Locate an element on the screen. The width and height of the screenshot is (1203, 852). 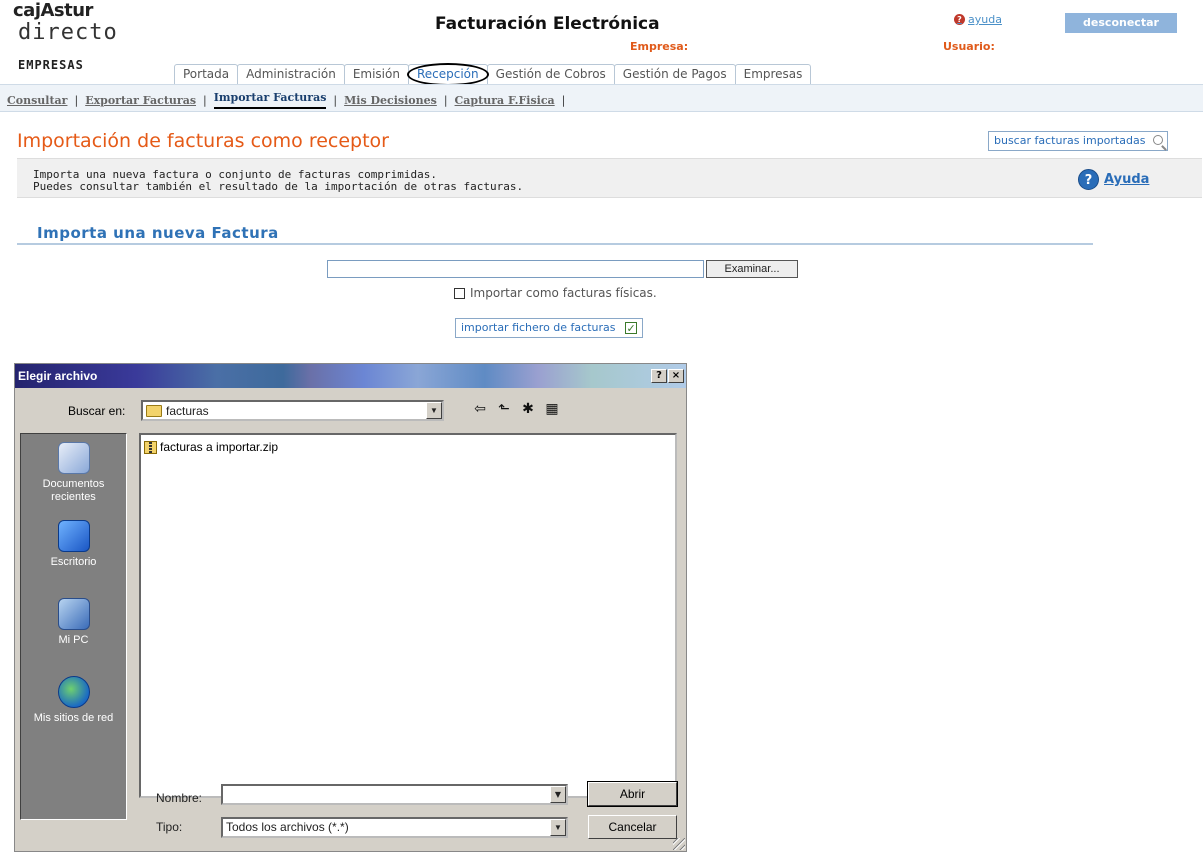
subnav-mis-decisiones: Mis Decisiones is located at coordinates (390, 100).